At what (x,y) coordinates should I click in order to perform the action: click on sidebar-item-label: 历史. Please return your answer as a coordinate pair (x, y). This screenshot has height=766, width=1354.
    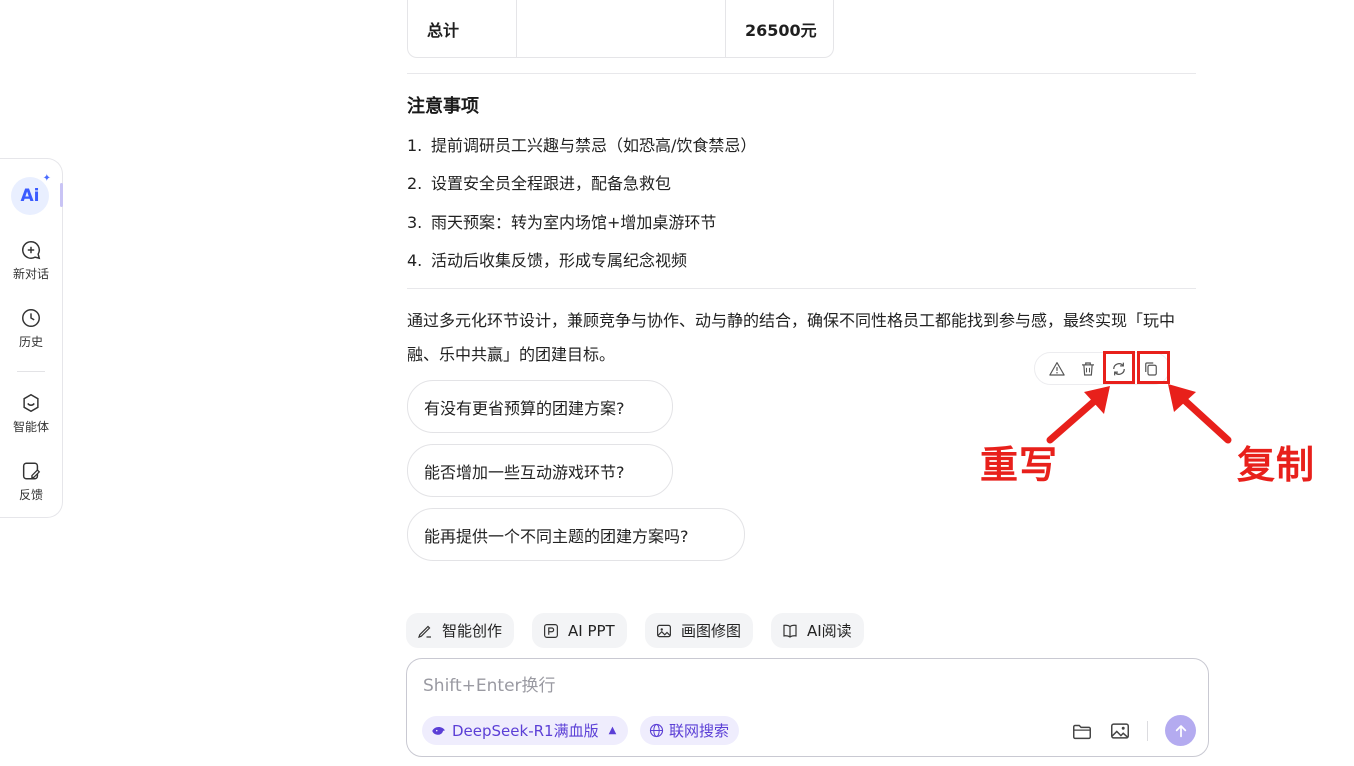
    Looking at the image, I should click on (30, 342).